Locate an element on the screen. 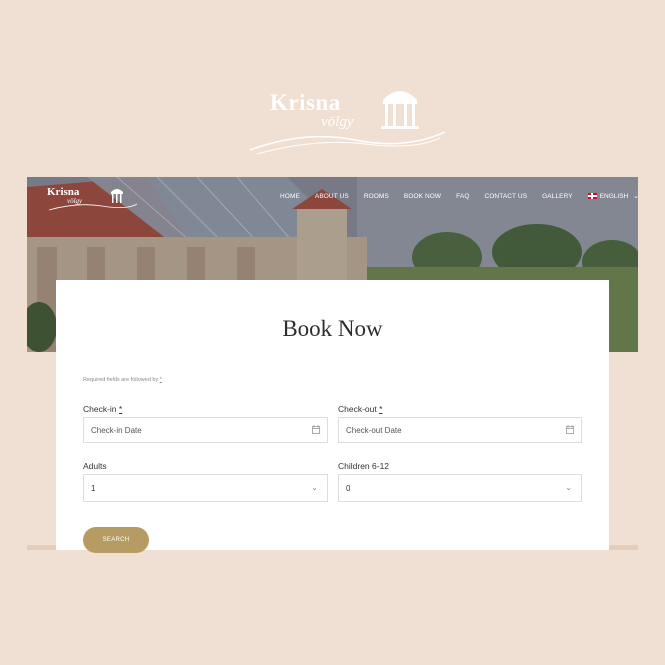  nav-book-now: BOOK NOW is located at coordinates (422, 196).